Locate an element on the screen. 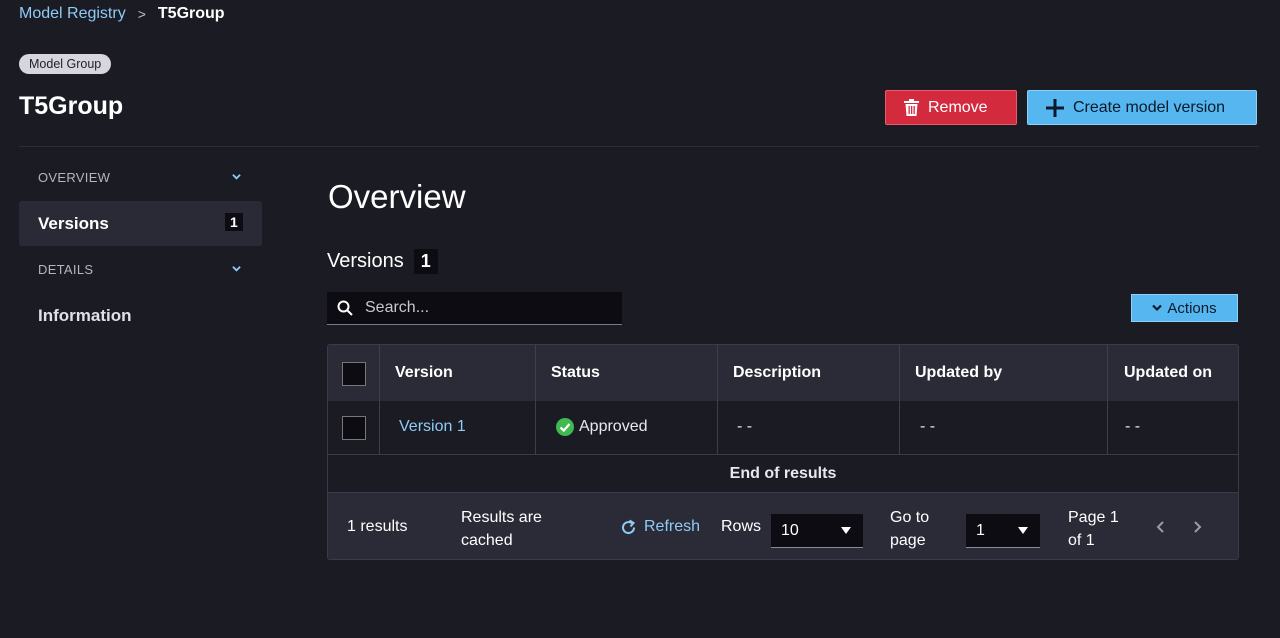  versions-count-badge: 1 is located at coordinates (425, 261).